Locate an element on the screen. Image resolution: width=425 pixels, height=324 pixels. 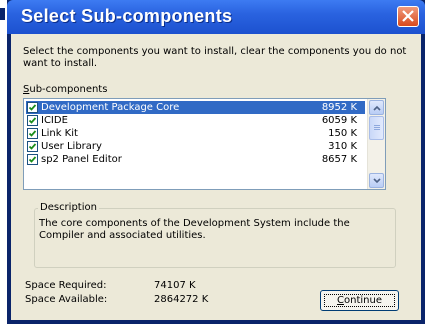
chevron-up-icon is located at coordinates (377, 108).